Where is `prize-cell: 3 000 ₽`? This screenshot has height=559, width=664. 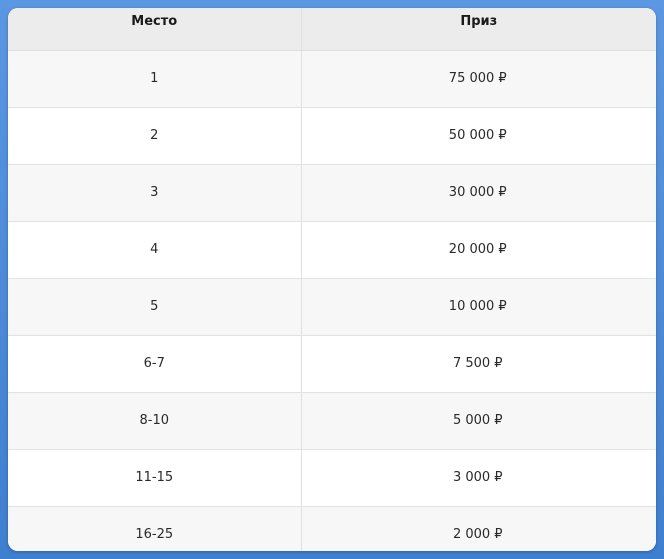
prize-cell: 3 000 ₽ is located at coordinates (478, 478).